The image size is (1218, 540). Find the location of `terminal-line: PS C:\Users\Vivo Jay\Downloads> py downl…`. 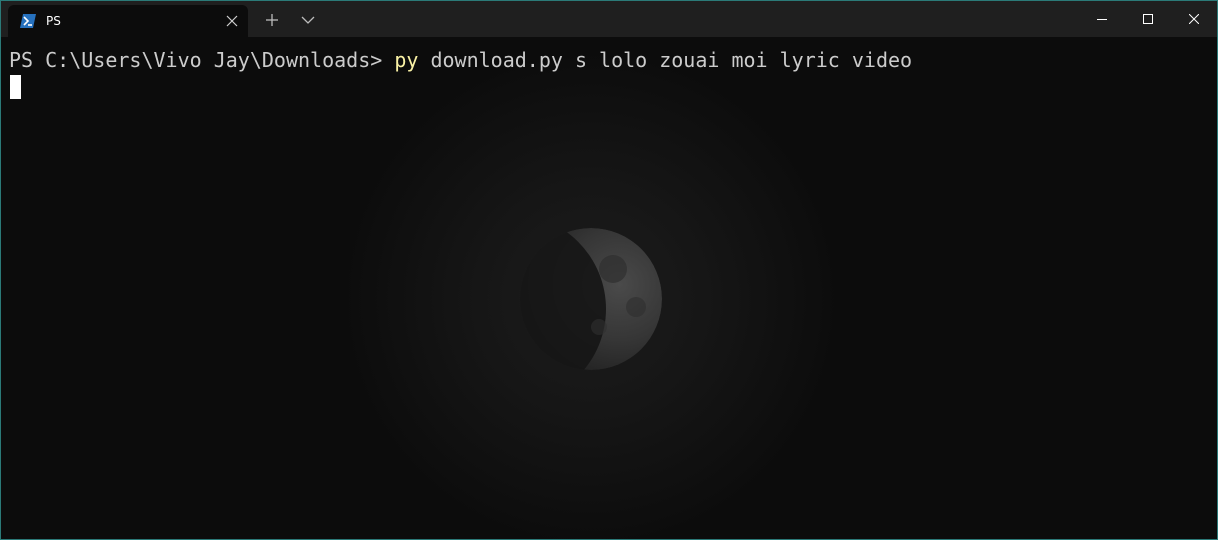

terminal-line: PS C:\Users\Vivo Jay\Downloads> py downl… is located at coordinates (460, 60).